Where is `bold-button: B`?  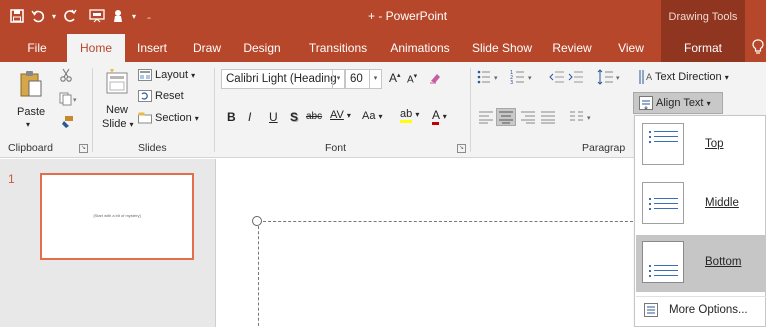
bold-button: B is located at coordinates (231, 117).